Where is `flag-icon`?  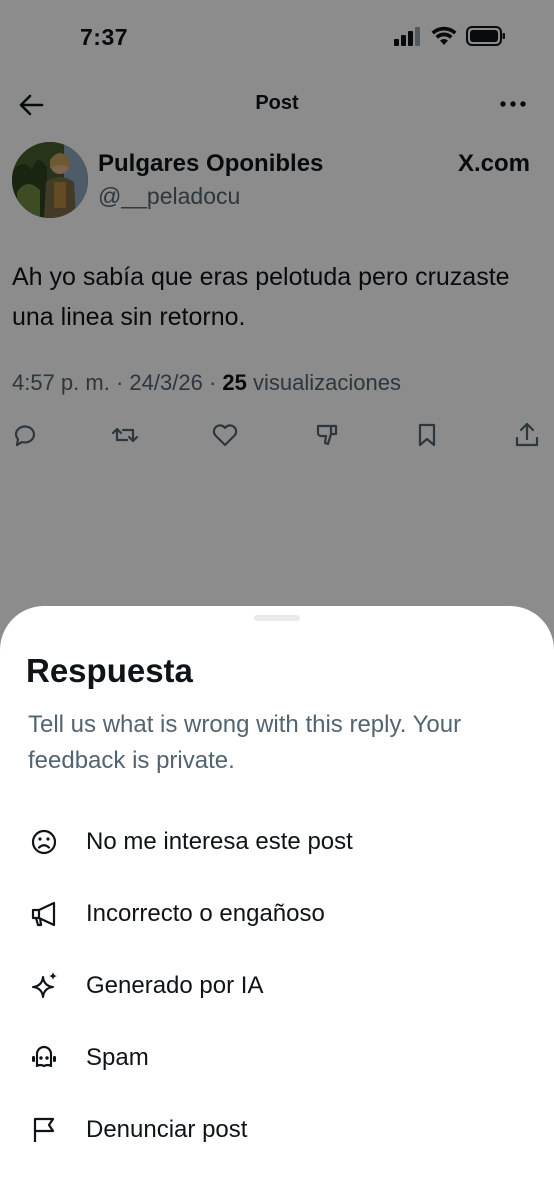 flag-icon is located at coordinates (44, 1129).